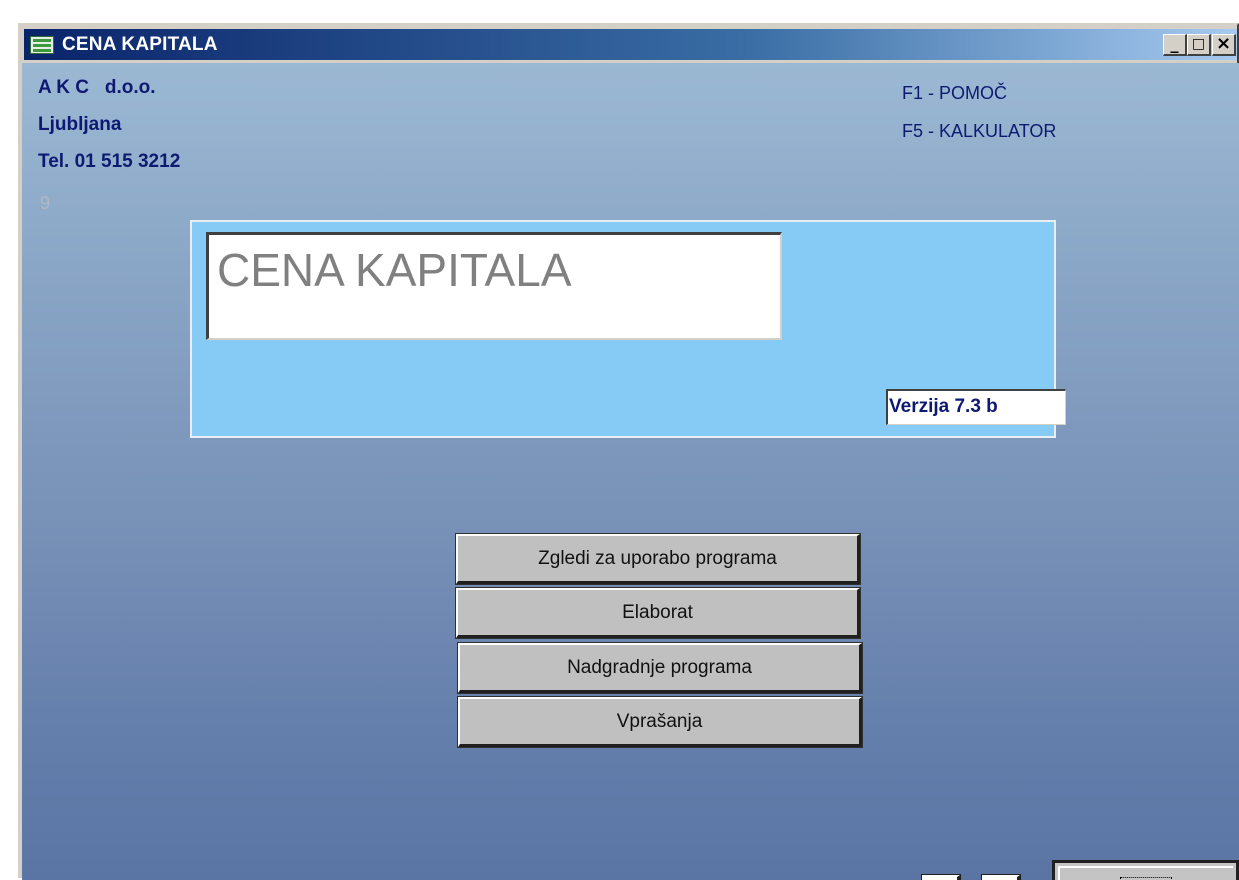 The width and height of the screenshot is (1239, 880). I want to click on title-bar: CENA KAPITALA _ □ ×, so click(630, 44).